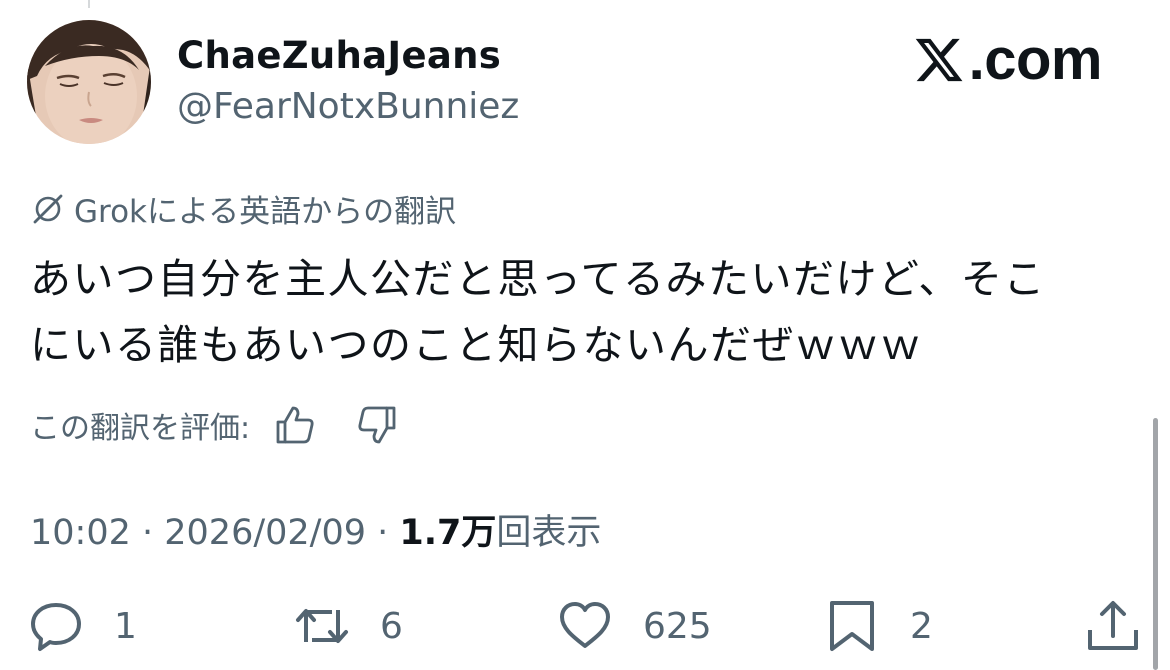  I want to click on tweet-actions: 1 6 625 2, so click(585, 626).